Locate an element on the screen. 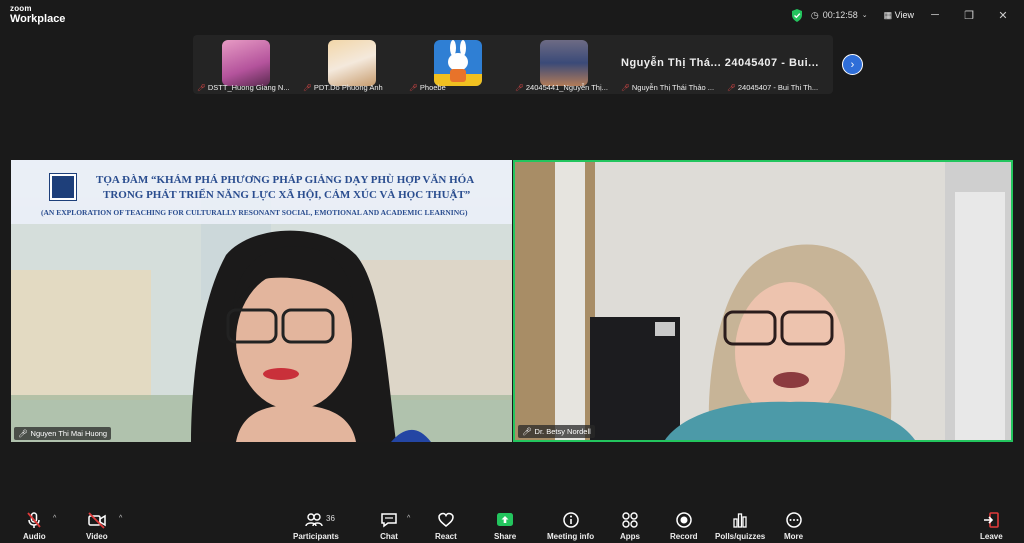 The height and width of the screenshot is (543, 1024). audio-label: Audio is located at coordinates (34, 536).